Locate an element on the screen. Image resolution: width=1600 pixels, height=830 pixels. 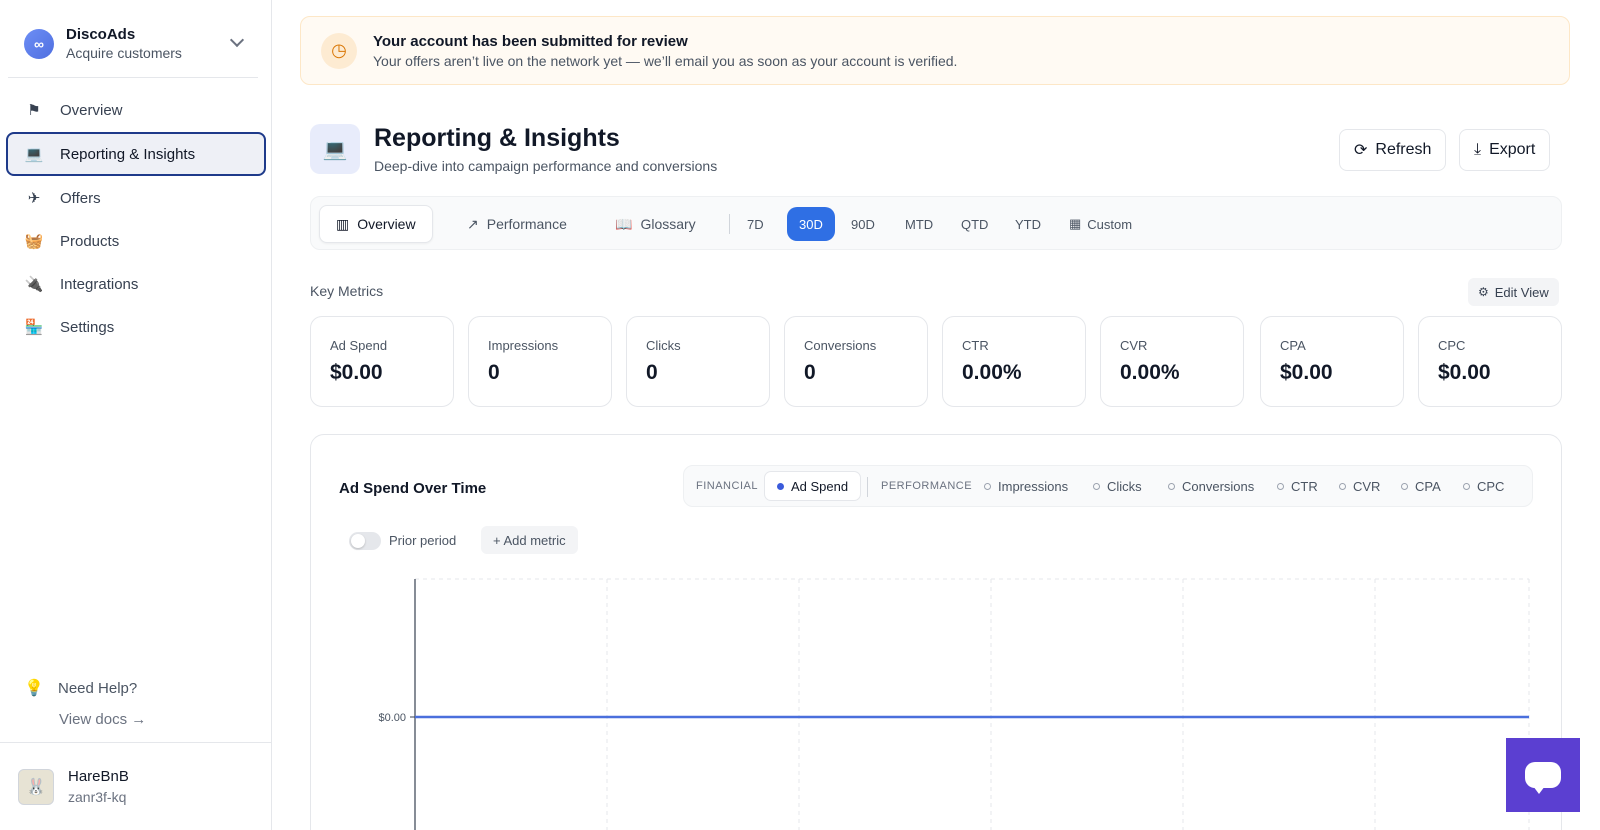
page-title: Reporting & Insights is located at coordinates (497, 138).